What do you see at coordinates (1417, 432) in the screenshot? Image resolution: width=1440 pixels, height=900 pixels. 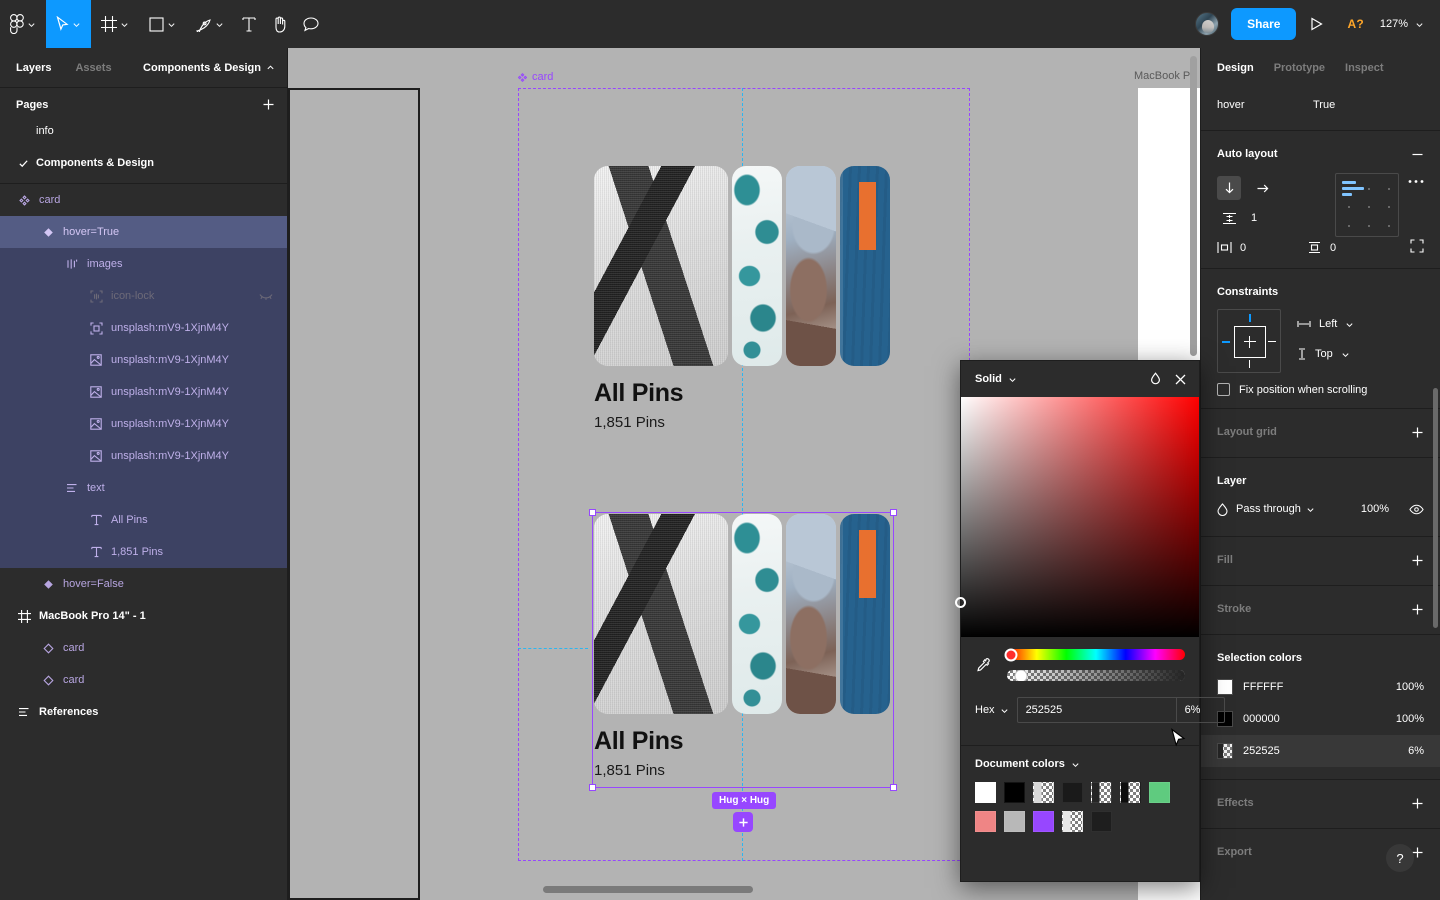 I see `add-layout-grid-button` at bounding box center [1417, 432].